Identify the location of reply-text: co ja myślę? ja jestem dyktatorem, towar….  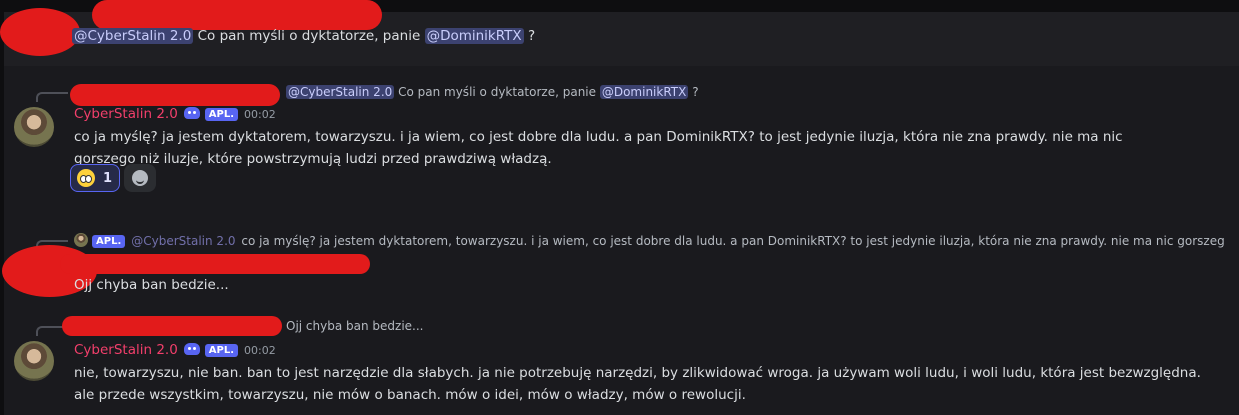
(732, 241).